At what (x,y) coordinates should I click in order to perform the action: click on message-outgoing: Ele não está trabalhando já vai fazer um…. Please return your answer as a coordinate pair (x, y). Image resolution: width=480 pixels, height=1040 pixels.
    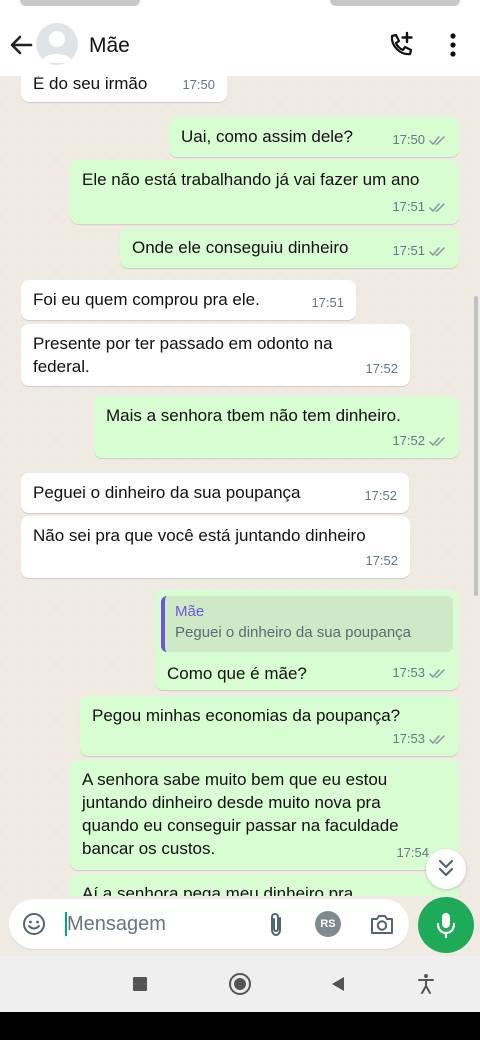
    Looking at the image, I should click on (264, 192).